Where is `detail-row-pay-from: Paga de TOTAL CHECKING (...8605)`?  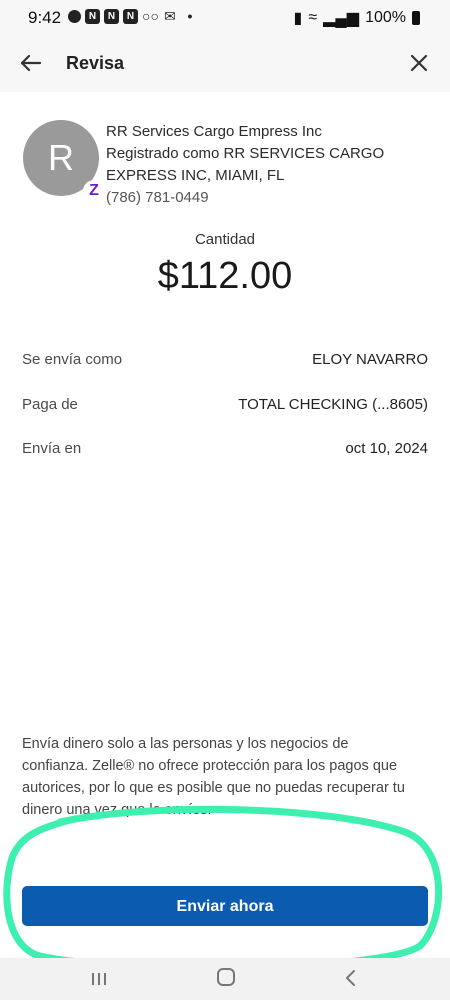 detail-row-pay-from: Paga de TOTAL CHECKING (...8605) is located at coordinates (225, 408).